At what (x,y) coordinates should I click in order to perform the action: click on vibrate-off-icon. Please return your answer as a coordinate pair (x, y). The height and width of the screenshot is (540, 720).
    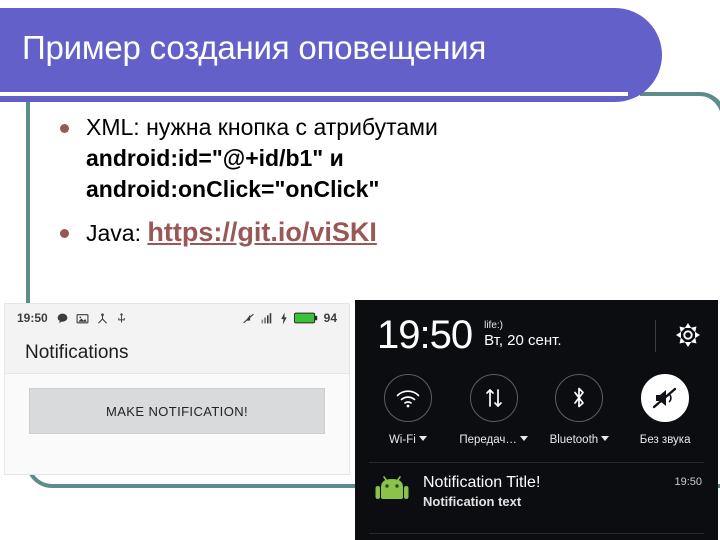
    Looking at the image, I should click on (248, 318).